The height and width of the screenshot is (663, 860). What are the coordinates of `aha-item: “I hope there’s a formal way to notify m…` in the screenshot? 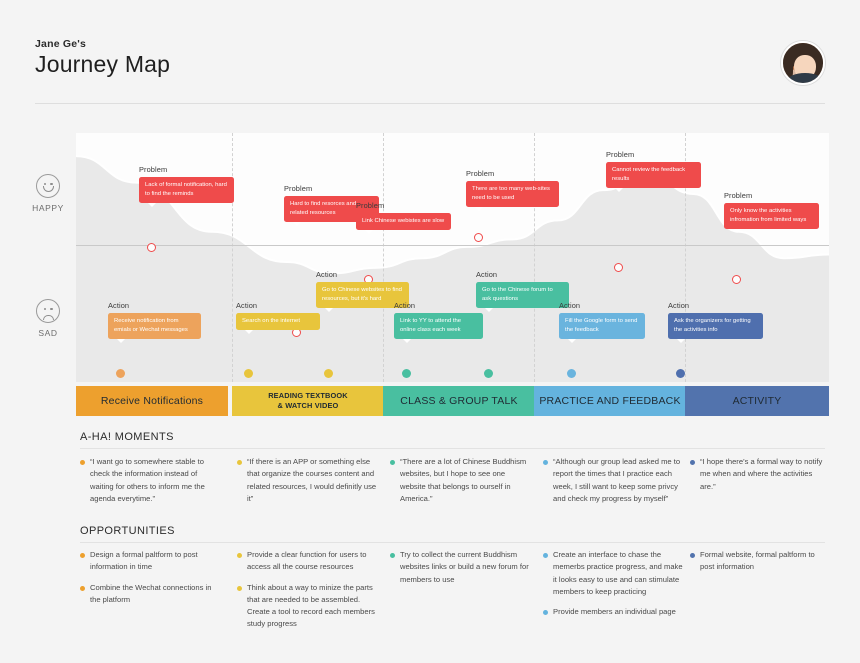 It's located at (759, 474).